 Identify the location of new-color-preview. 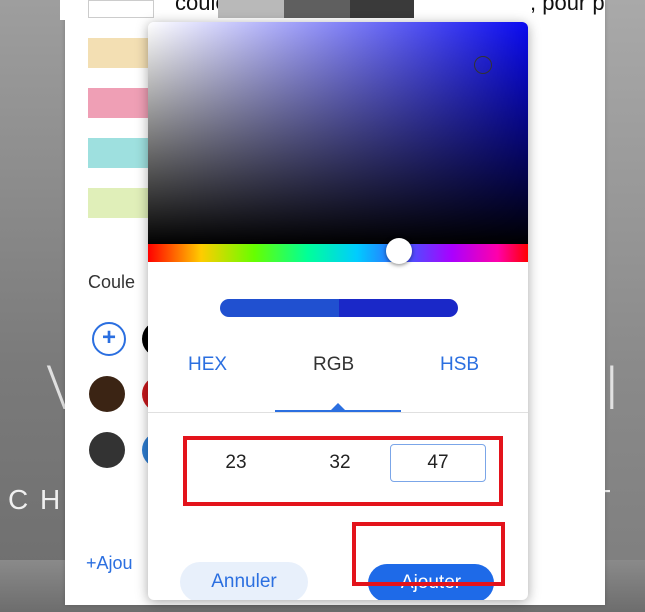
(398, 308).